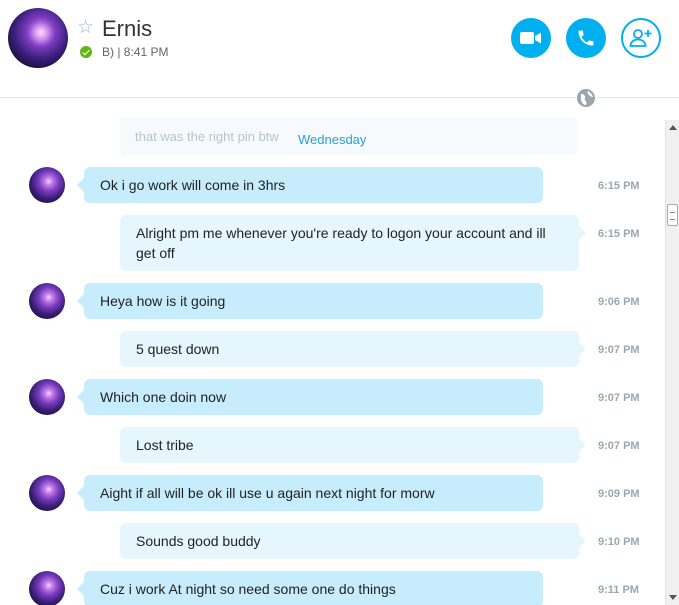  What do you see at coordinates (165, 445) in the screenshot?
I see `message-text: Lost tribe` at bounding box center [165, 445].